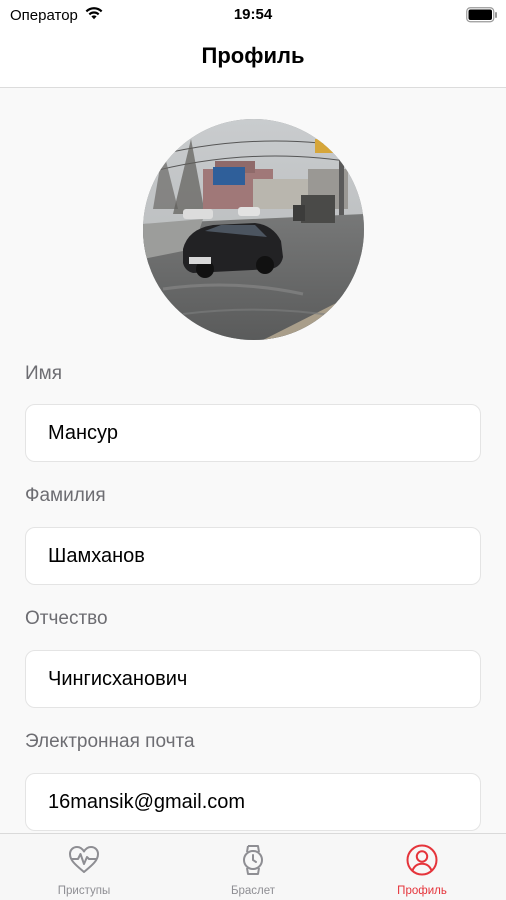  I want to click on first-name-value: Мансур, so click(83, 432).